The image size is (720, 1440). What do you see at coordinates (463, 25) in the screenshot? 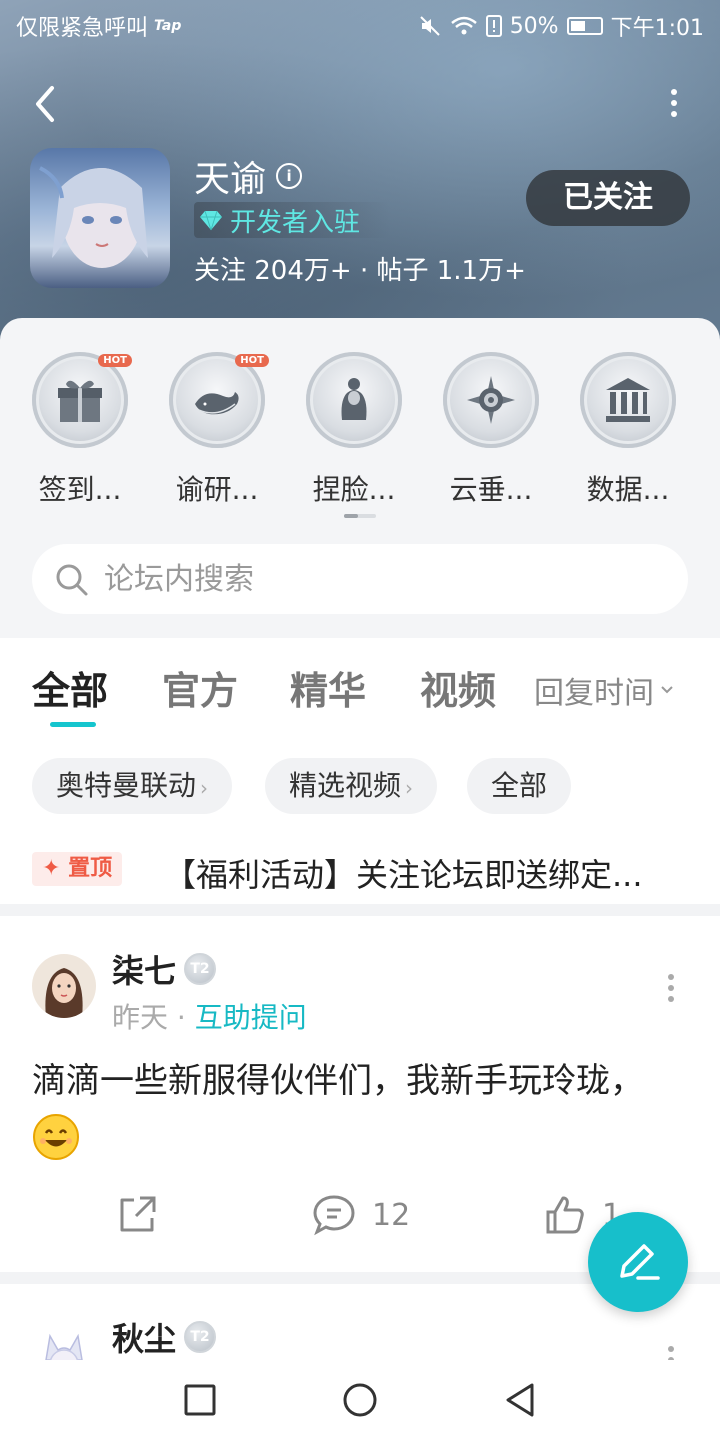
I see `wifi-icon` at bounding box center [463, 25].